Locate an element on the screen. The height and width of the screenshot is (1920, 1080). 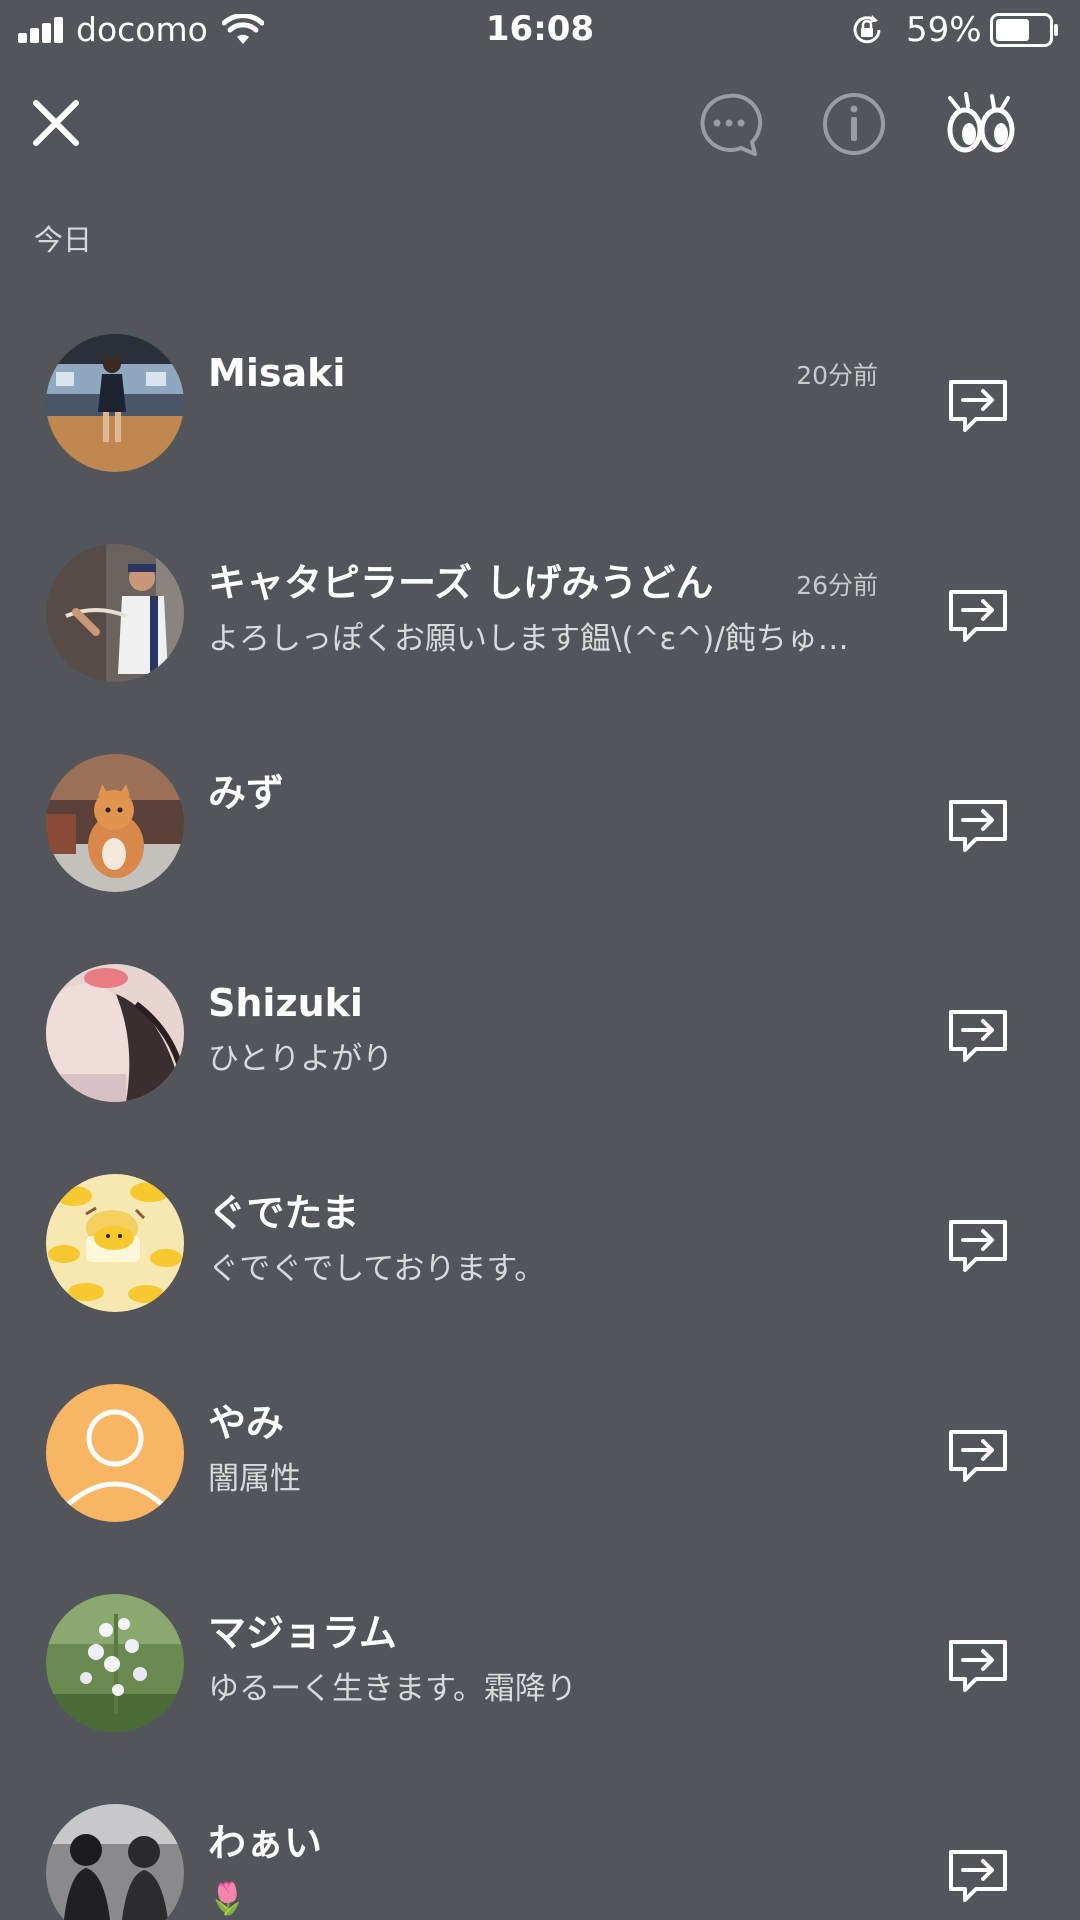
chat-options-icon is located at coordinates (729, 124).